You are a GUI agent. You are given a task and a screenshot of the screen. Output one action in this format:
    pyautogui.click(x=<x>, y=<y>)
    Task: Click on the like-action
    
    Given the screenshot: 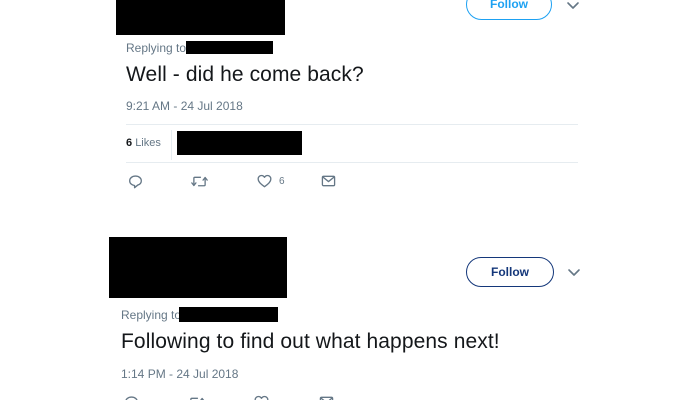 What is the action you would take?
    pyautogui.click(x=261, y=397)
    